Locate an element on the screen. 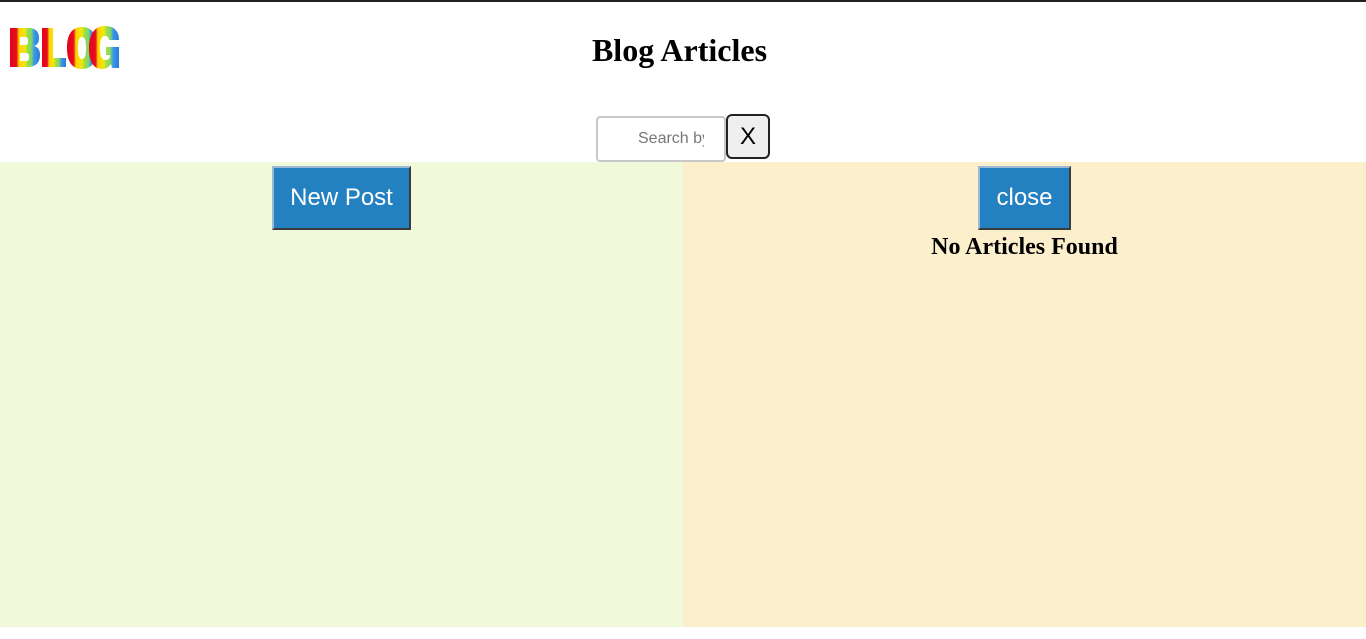 This screenshot has width=1366, height=639. new-post-button: New Post is located at coordinates (341, 198).